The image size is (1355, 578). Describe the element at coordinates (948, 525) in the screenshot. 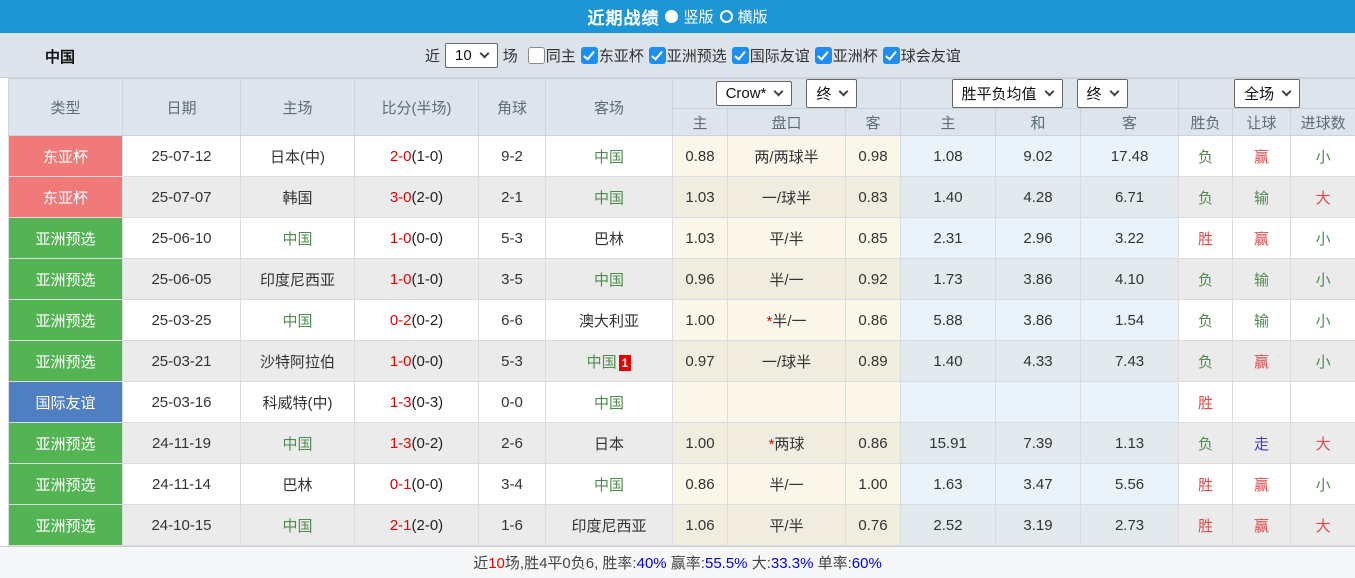

I see `euro-home-odds-cell: 2.52` at that location.